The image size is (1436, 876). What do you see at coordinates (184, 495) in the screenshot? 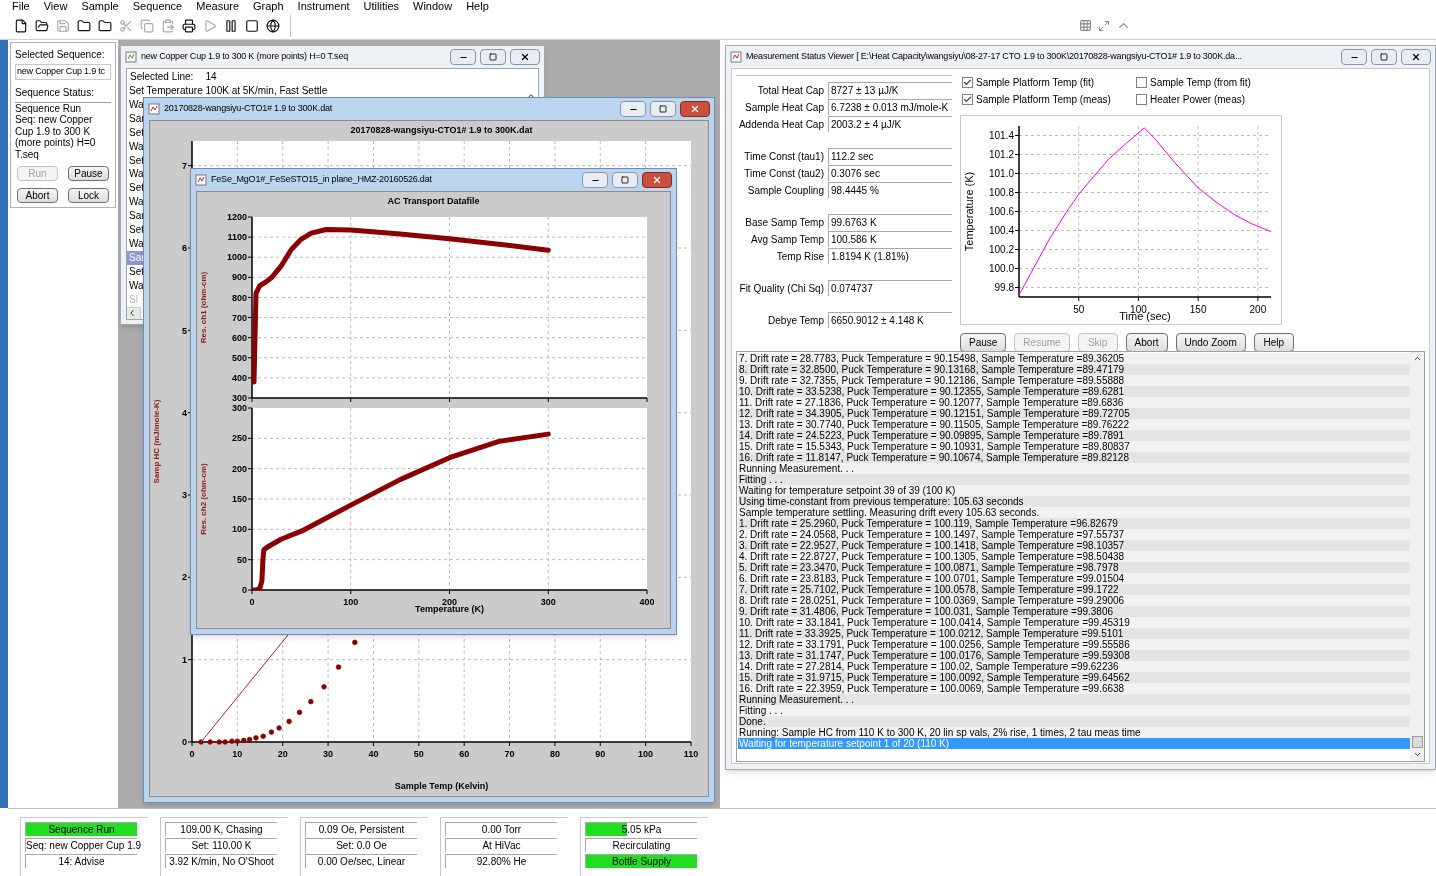
I see `tick-label: 3` at bounding box center [184, 495].